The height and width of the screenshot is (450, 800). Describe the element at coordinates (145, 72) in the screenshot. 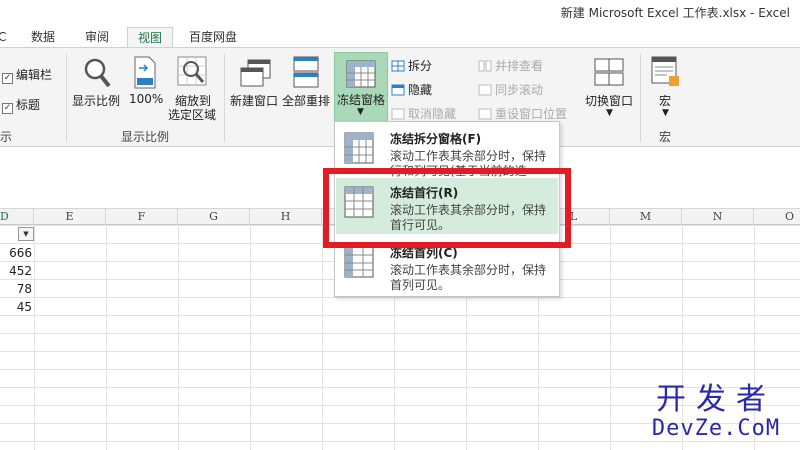

I see `zoom-100-icon` at that location.